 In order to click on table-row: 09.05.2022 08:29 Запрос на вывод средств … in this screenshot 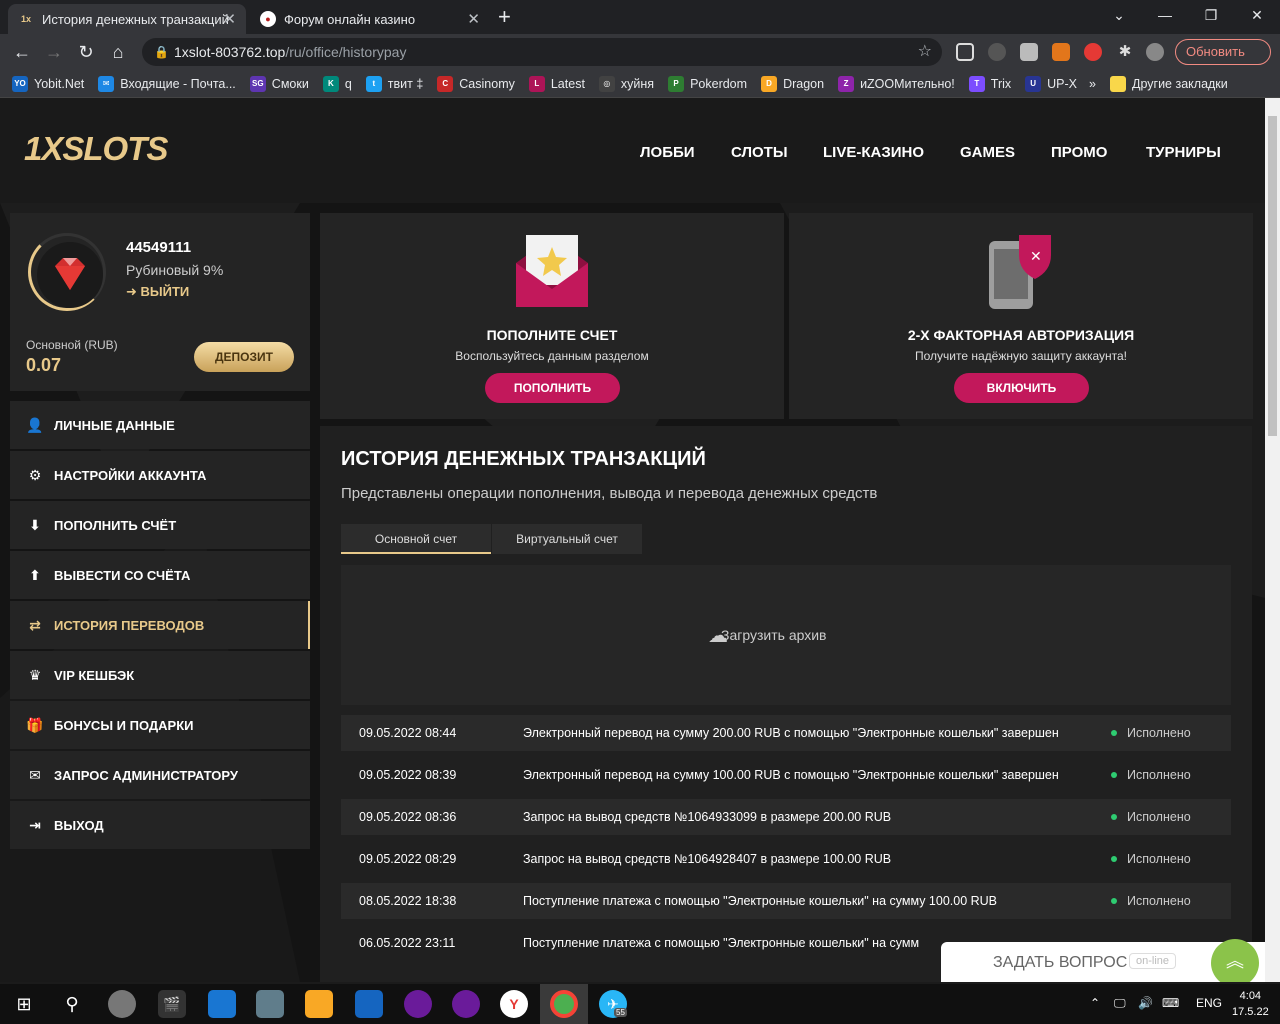, I will do `click(786, 859)`.